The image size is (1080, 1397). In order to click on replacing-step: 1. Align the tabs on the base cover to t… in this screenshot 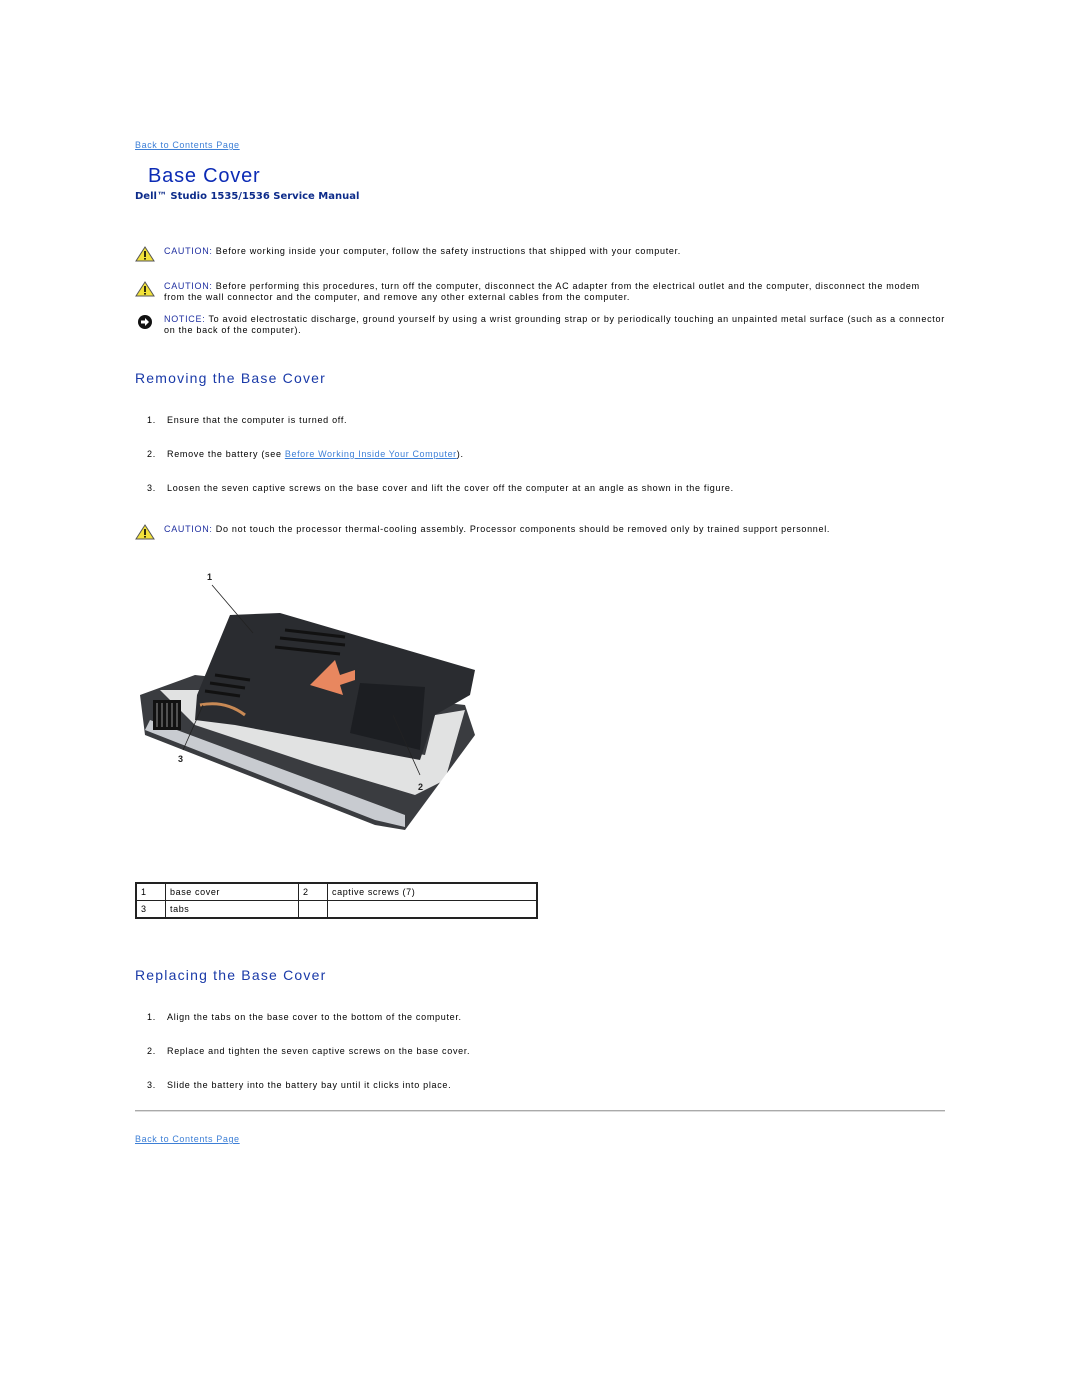, I will do `click(304, 1017)`.